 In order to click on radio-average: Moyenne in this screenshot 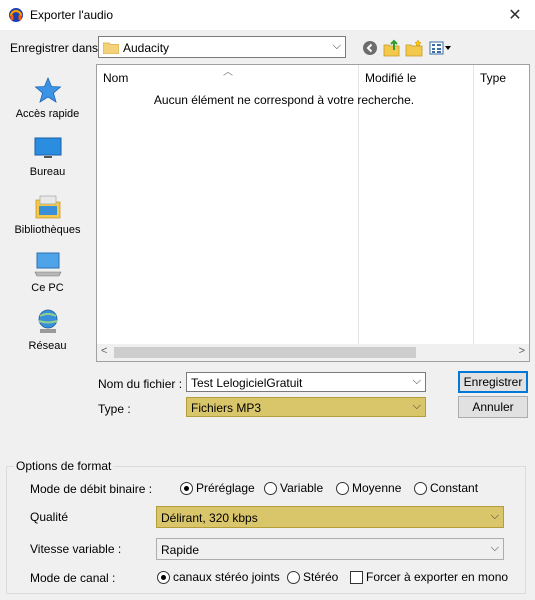, I will do `click(368, 488)`.